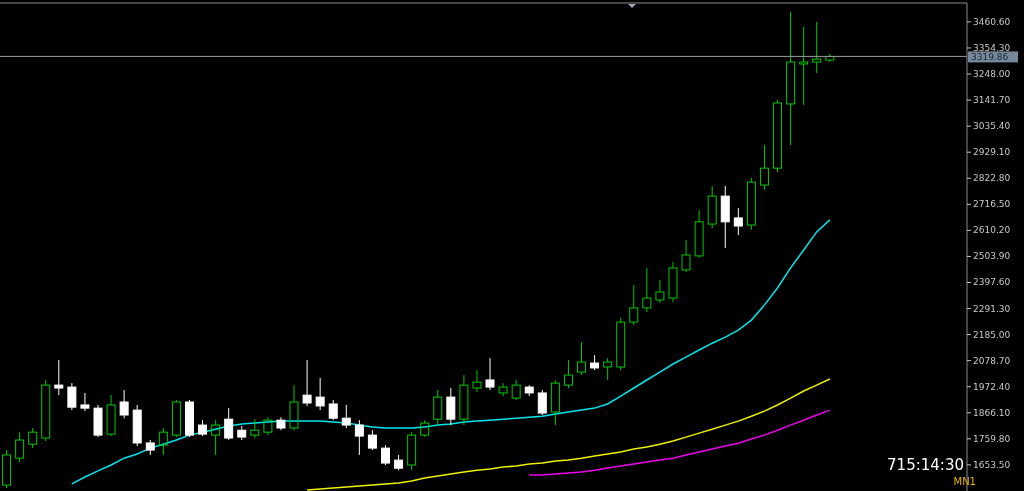 The image size is (1024, 491). Describe the element at coordinates (992, 282) in the screenshot. I see `price-tick-label: 2397.60` at that location.